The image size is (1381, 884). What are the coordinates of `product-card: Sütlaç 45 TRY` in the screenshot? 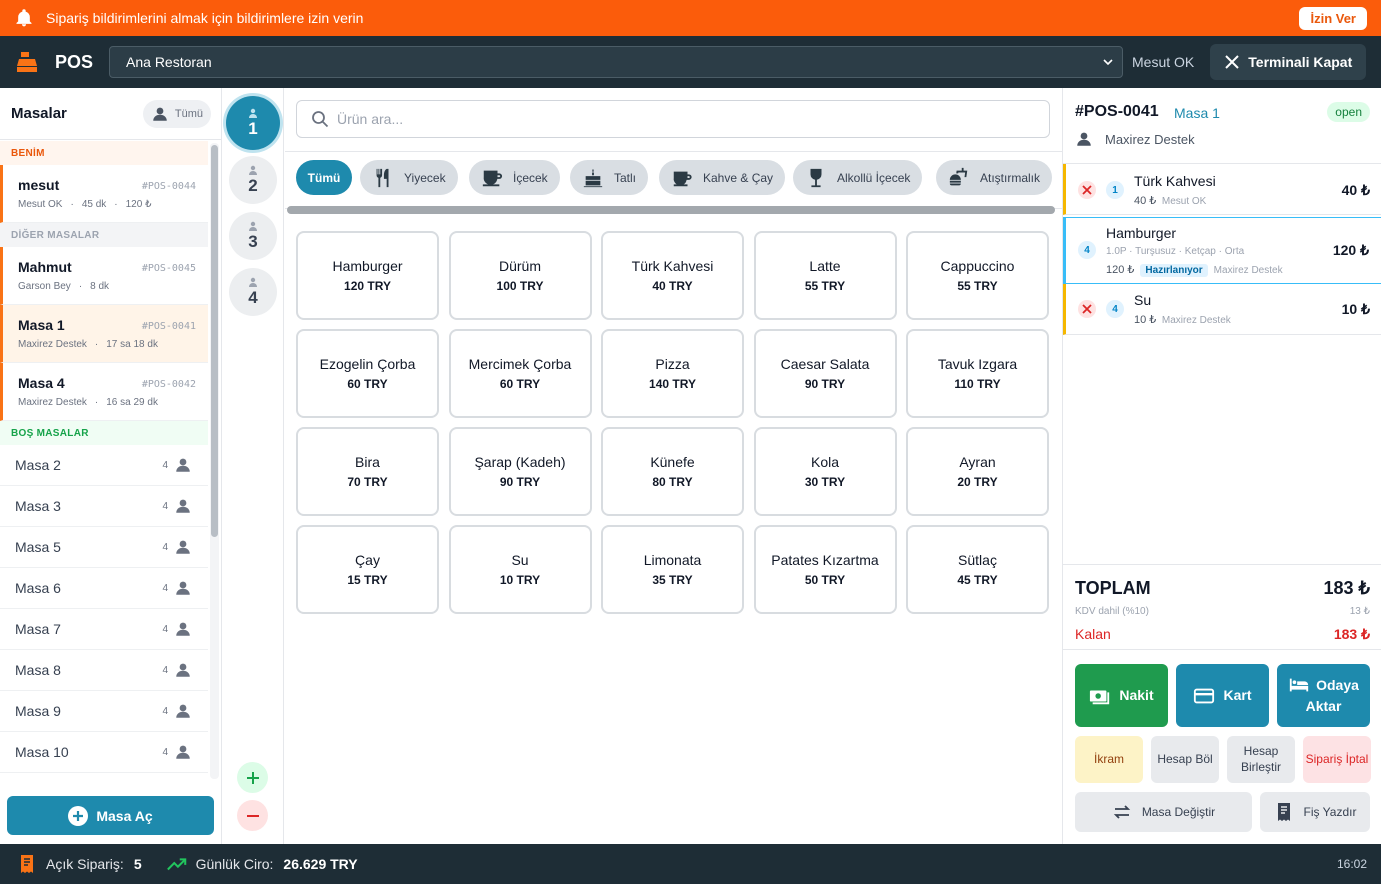 It's located at (977, 569).